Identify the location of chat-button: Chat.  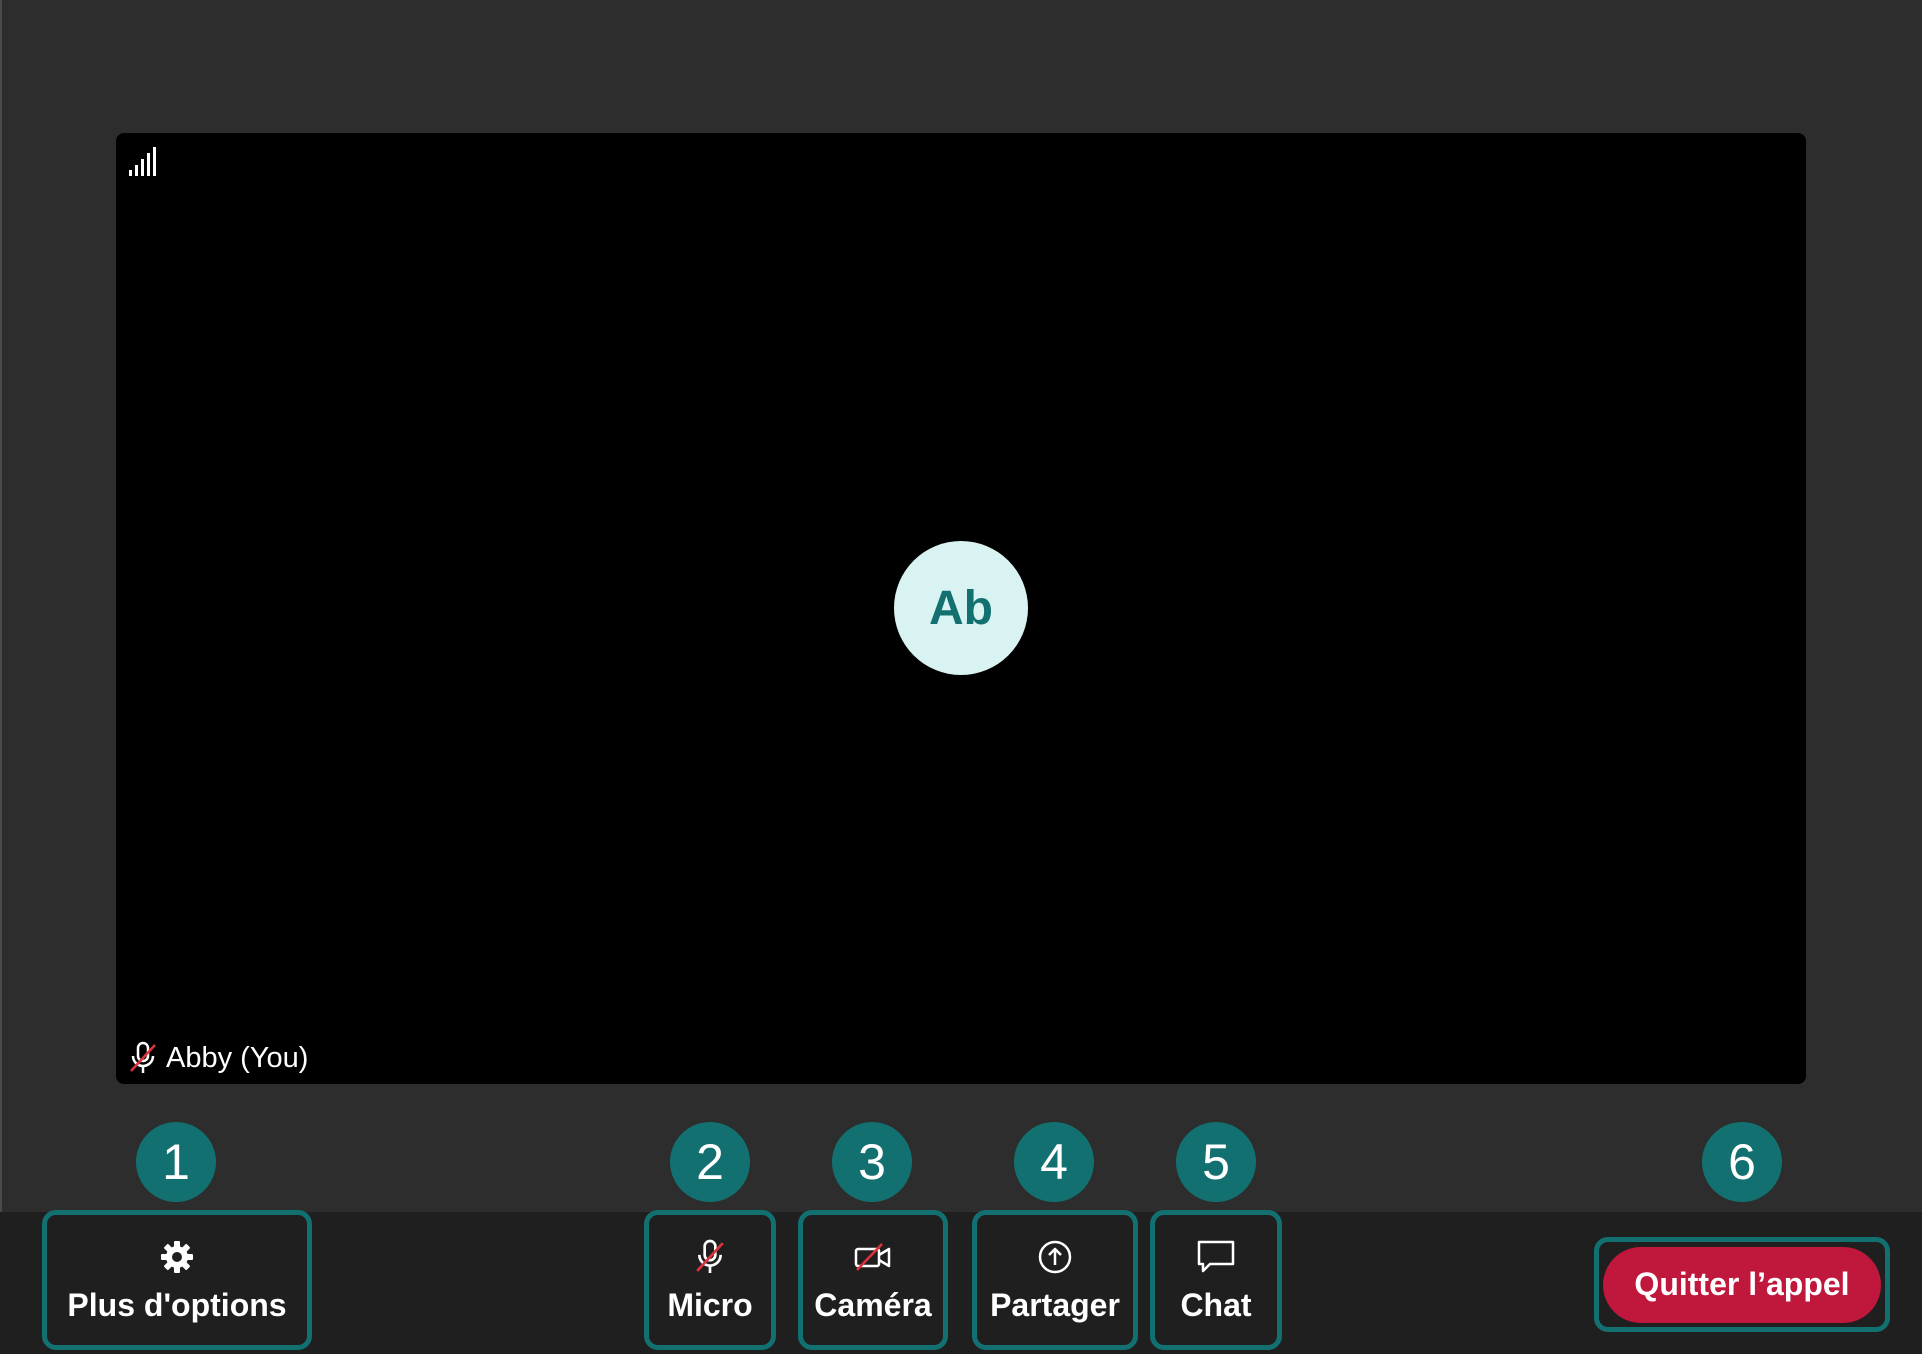
(1216, 1280).